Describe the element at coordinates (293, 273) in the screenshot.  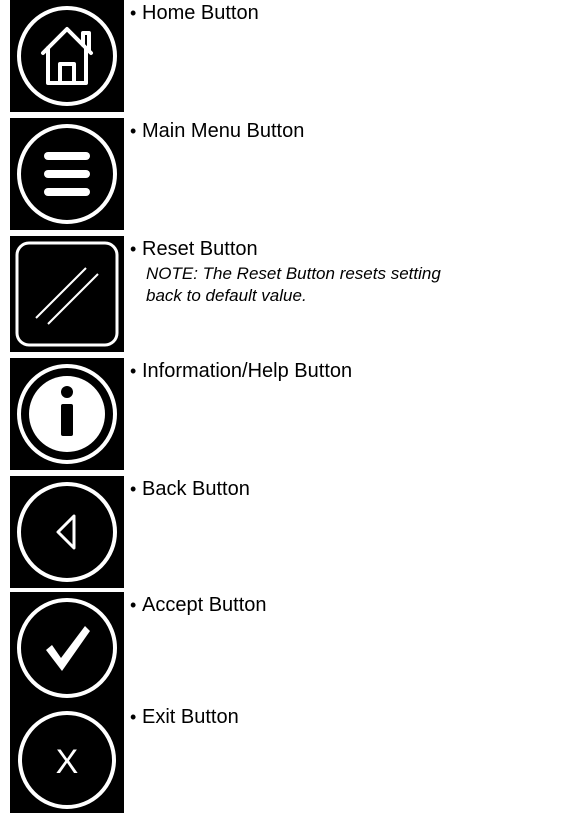
I see `reset-note-line-1: NOTE: The Reset Button resets setting` at that location.